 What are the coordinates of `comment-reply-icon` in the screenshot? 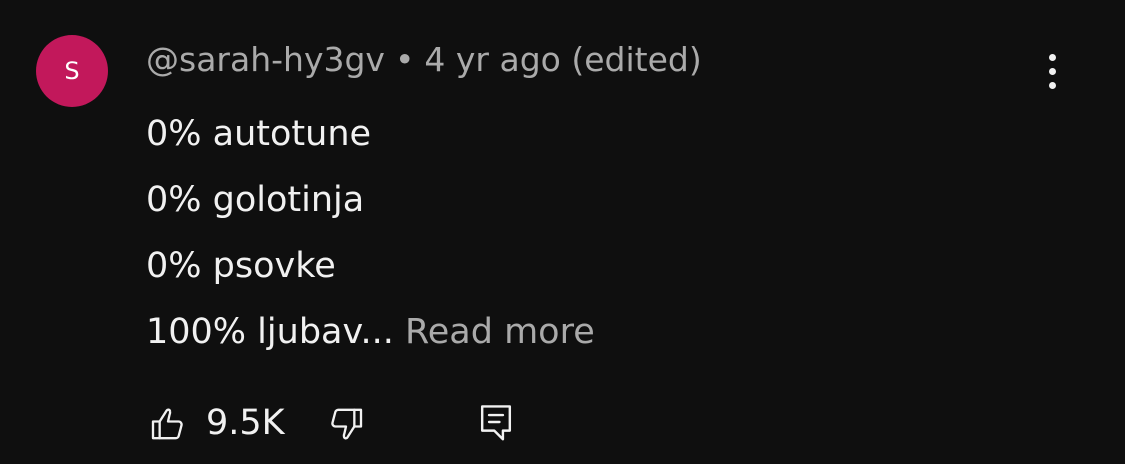 It's located at (496, 422).